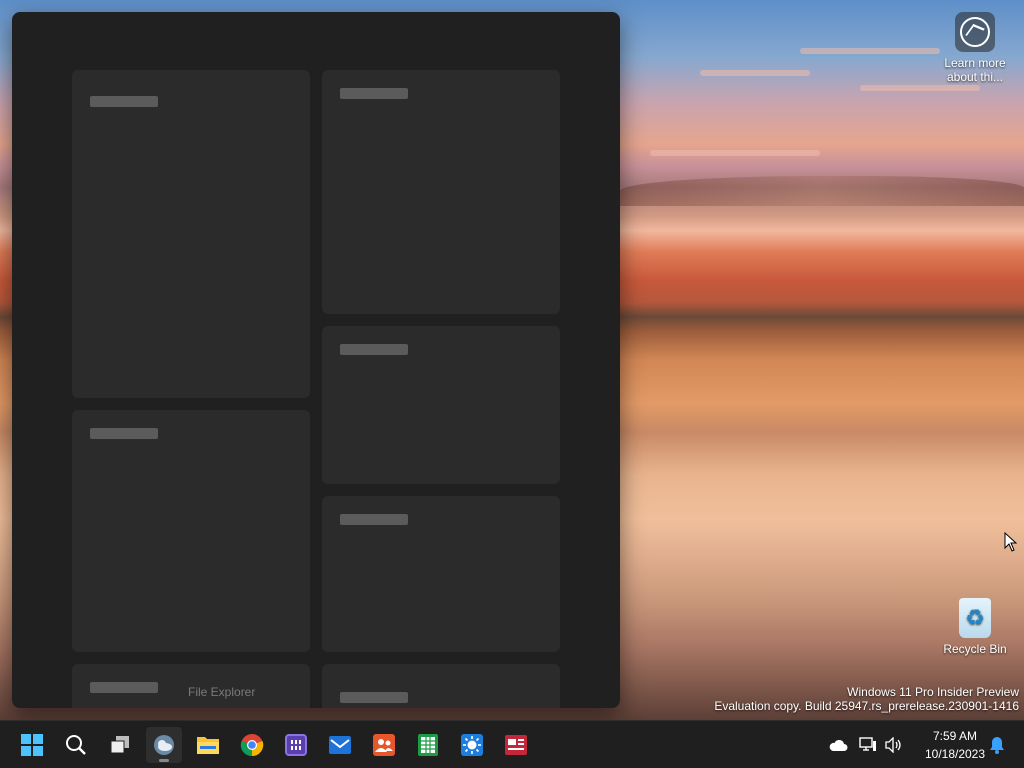 The image size is (1024, 768). I want to click on desktop-icon-recycle-bin: ♻ Recycle Bin, so click(975, 627).